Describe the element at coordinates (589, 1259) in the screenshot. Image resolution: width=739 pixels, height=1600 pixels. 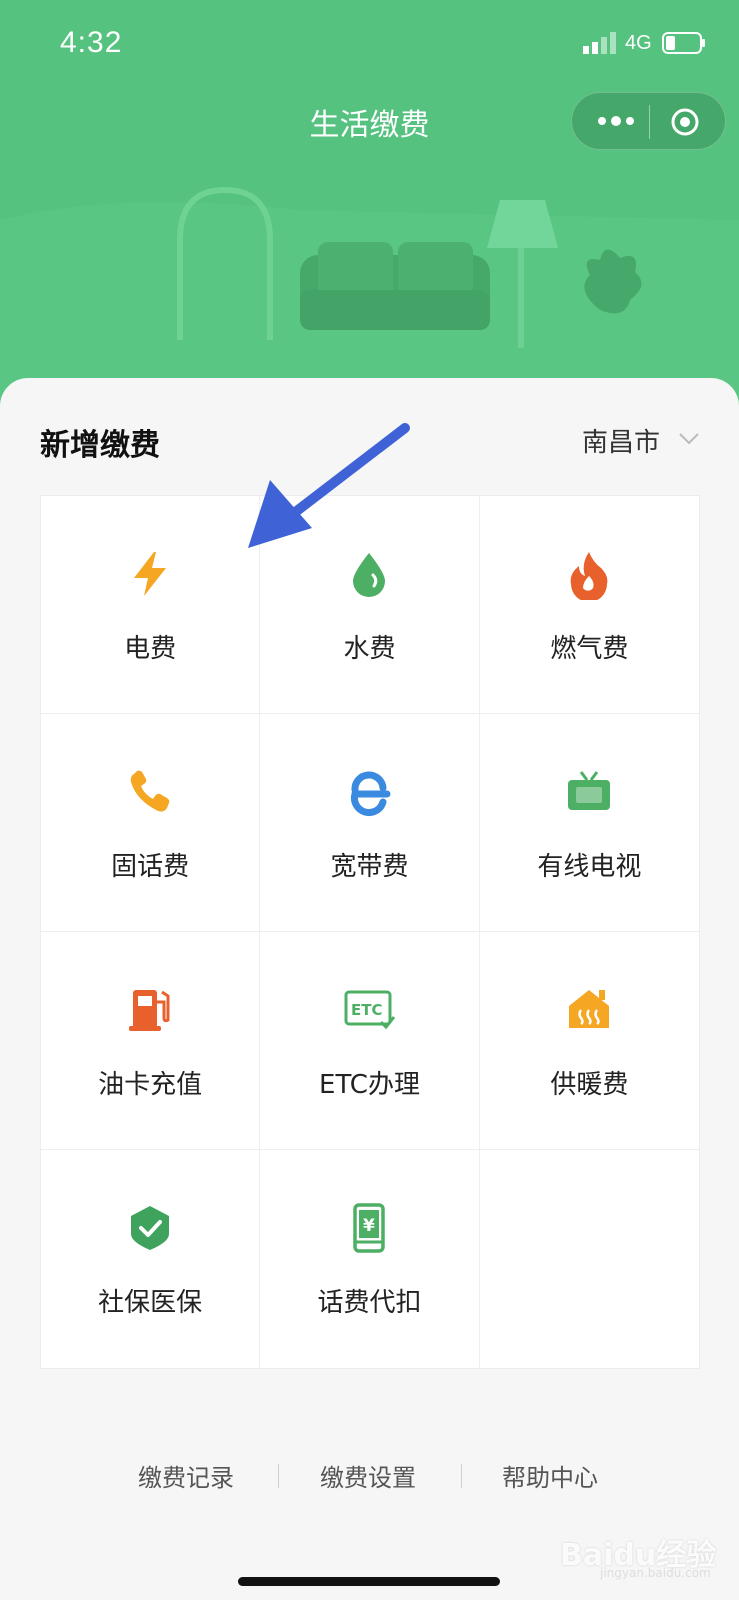
I see `empty-cell` at that location.